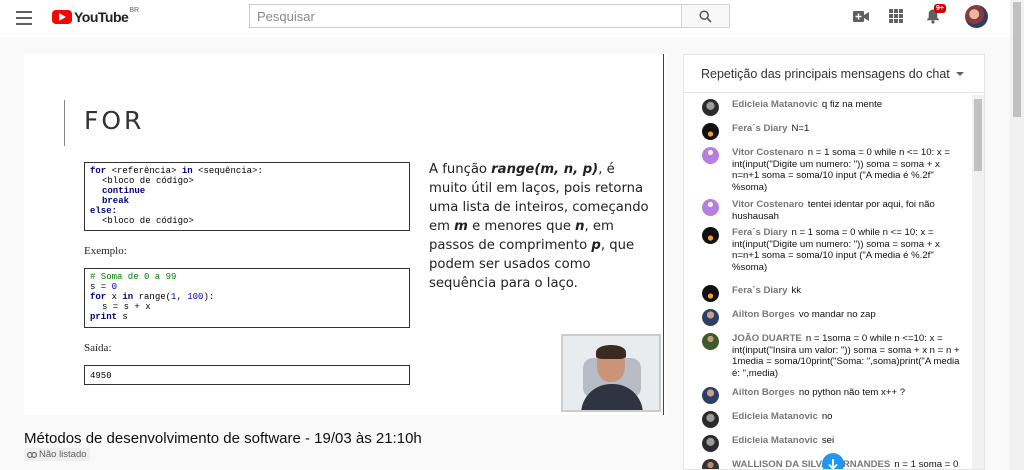 This screenshot has height=470, width=1024. I want to click on code-token: # Soma de 0 a 99, so click(133, 277).